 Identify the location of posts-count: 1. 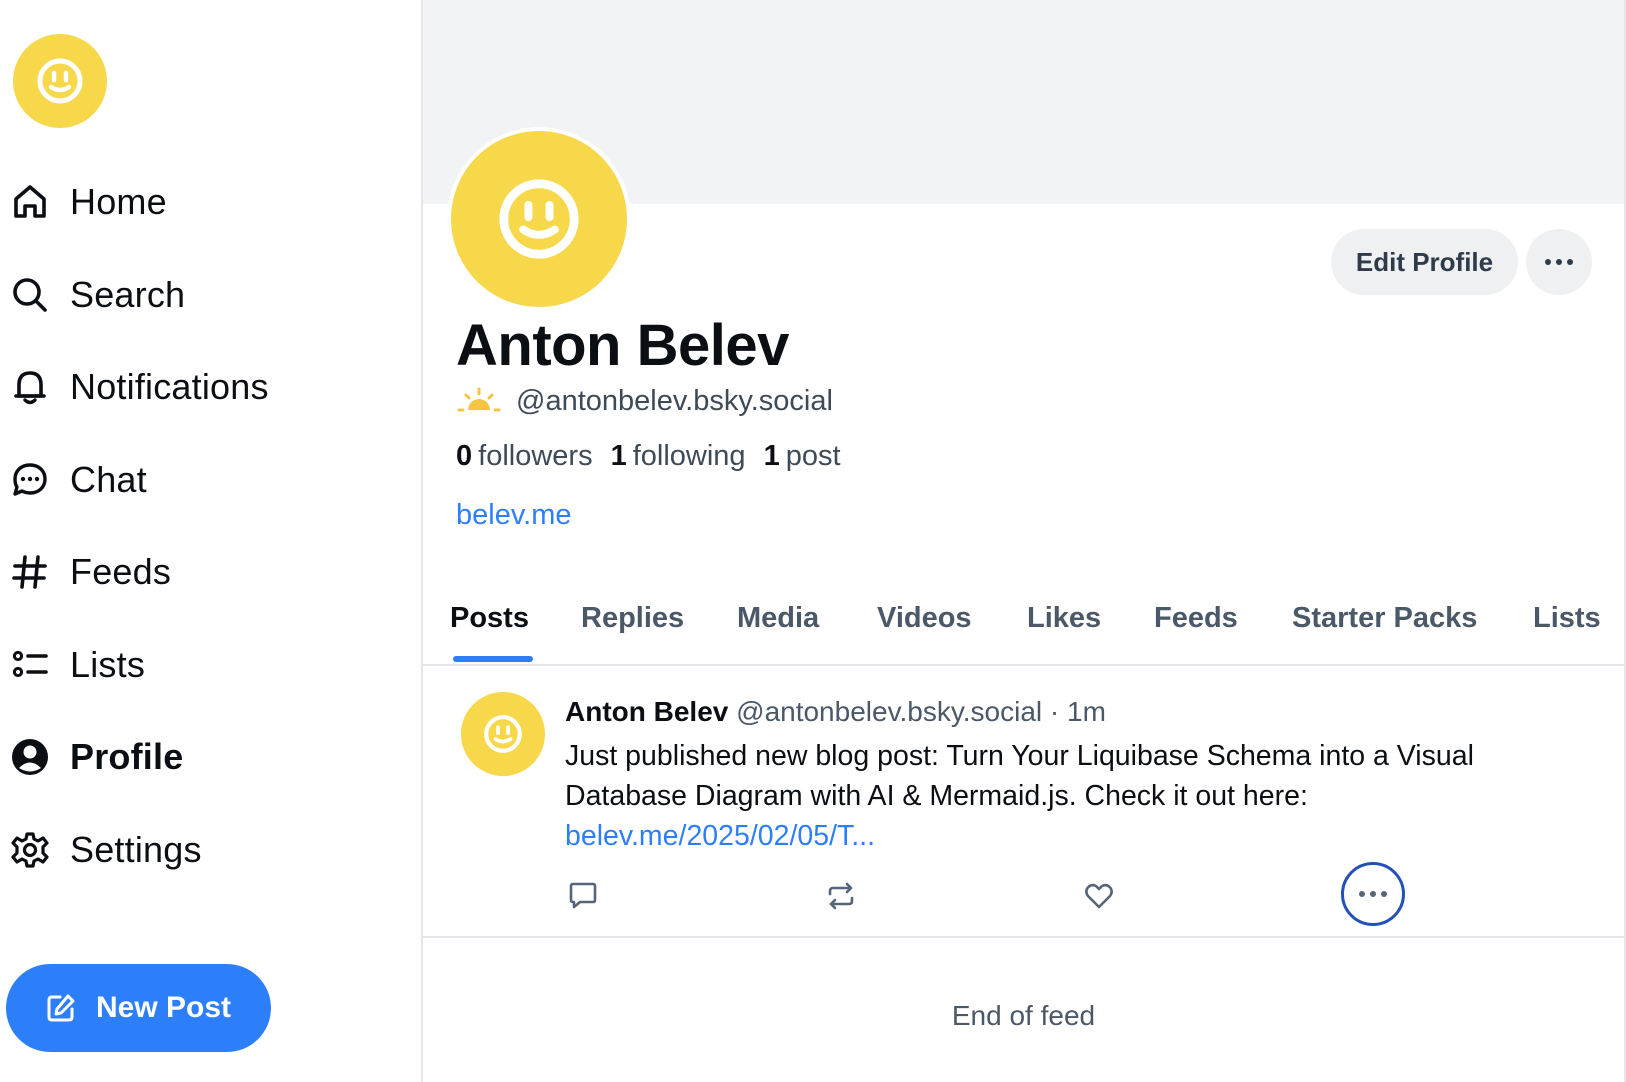
(771, 456).